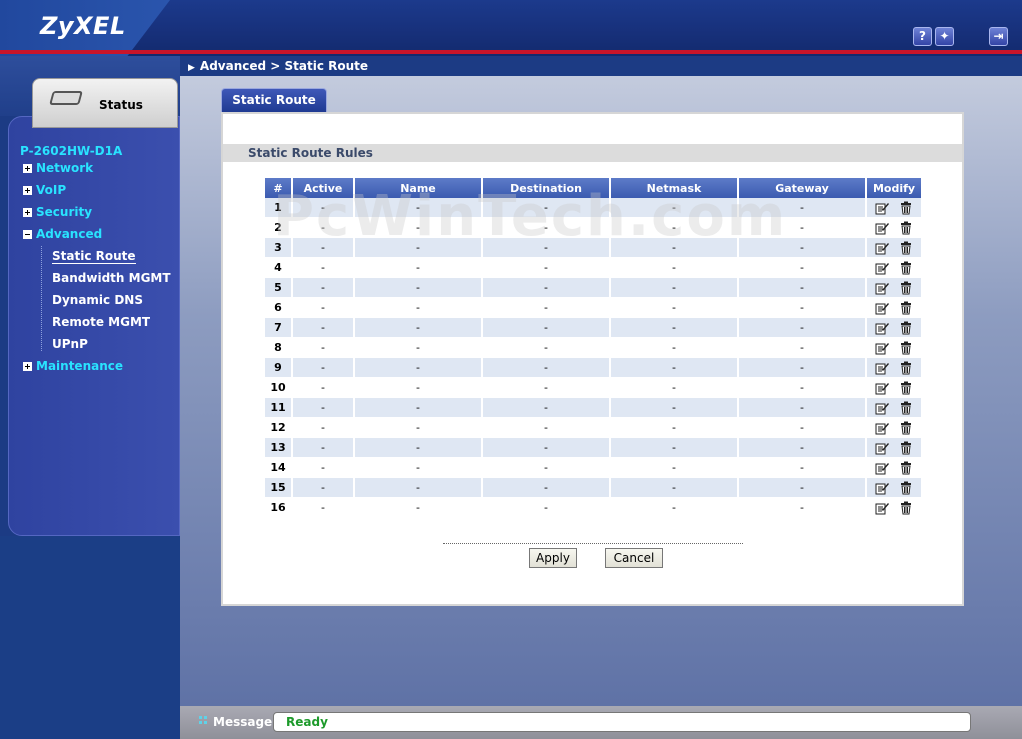 The height and width of the screenshot is (739, 1022). What do you see at coordinates (111, 278) in the screenshot?
I see `sidebar-subitem-bandwidth-mgmt: Bandwidth MGMT` at bounding box center [111, 278].